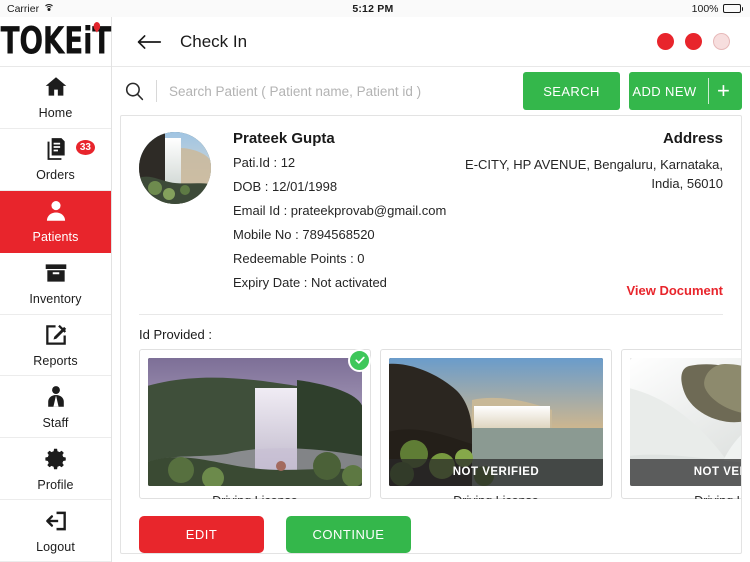  Describe the element at coordinates (723, 90) in the screenshot. I see `plus-icon: +` at that location.